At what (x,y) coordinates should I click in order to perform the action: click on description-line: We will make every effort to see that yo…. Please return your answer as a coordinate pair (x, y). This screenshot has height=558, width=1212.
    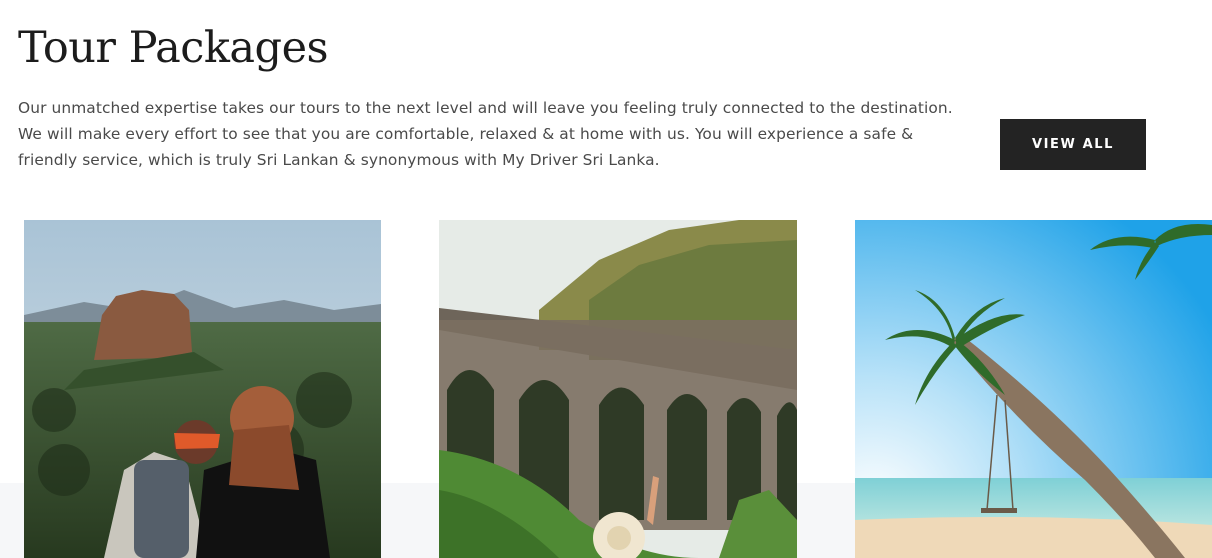
    Looking at the image, I should click on (466, 134).